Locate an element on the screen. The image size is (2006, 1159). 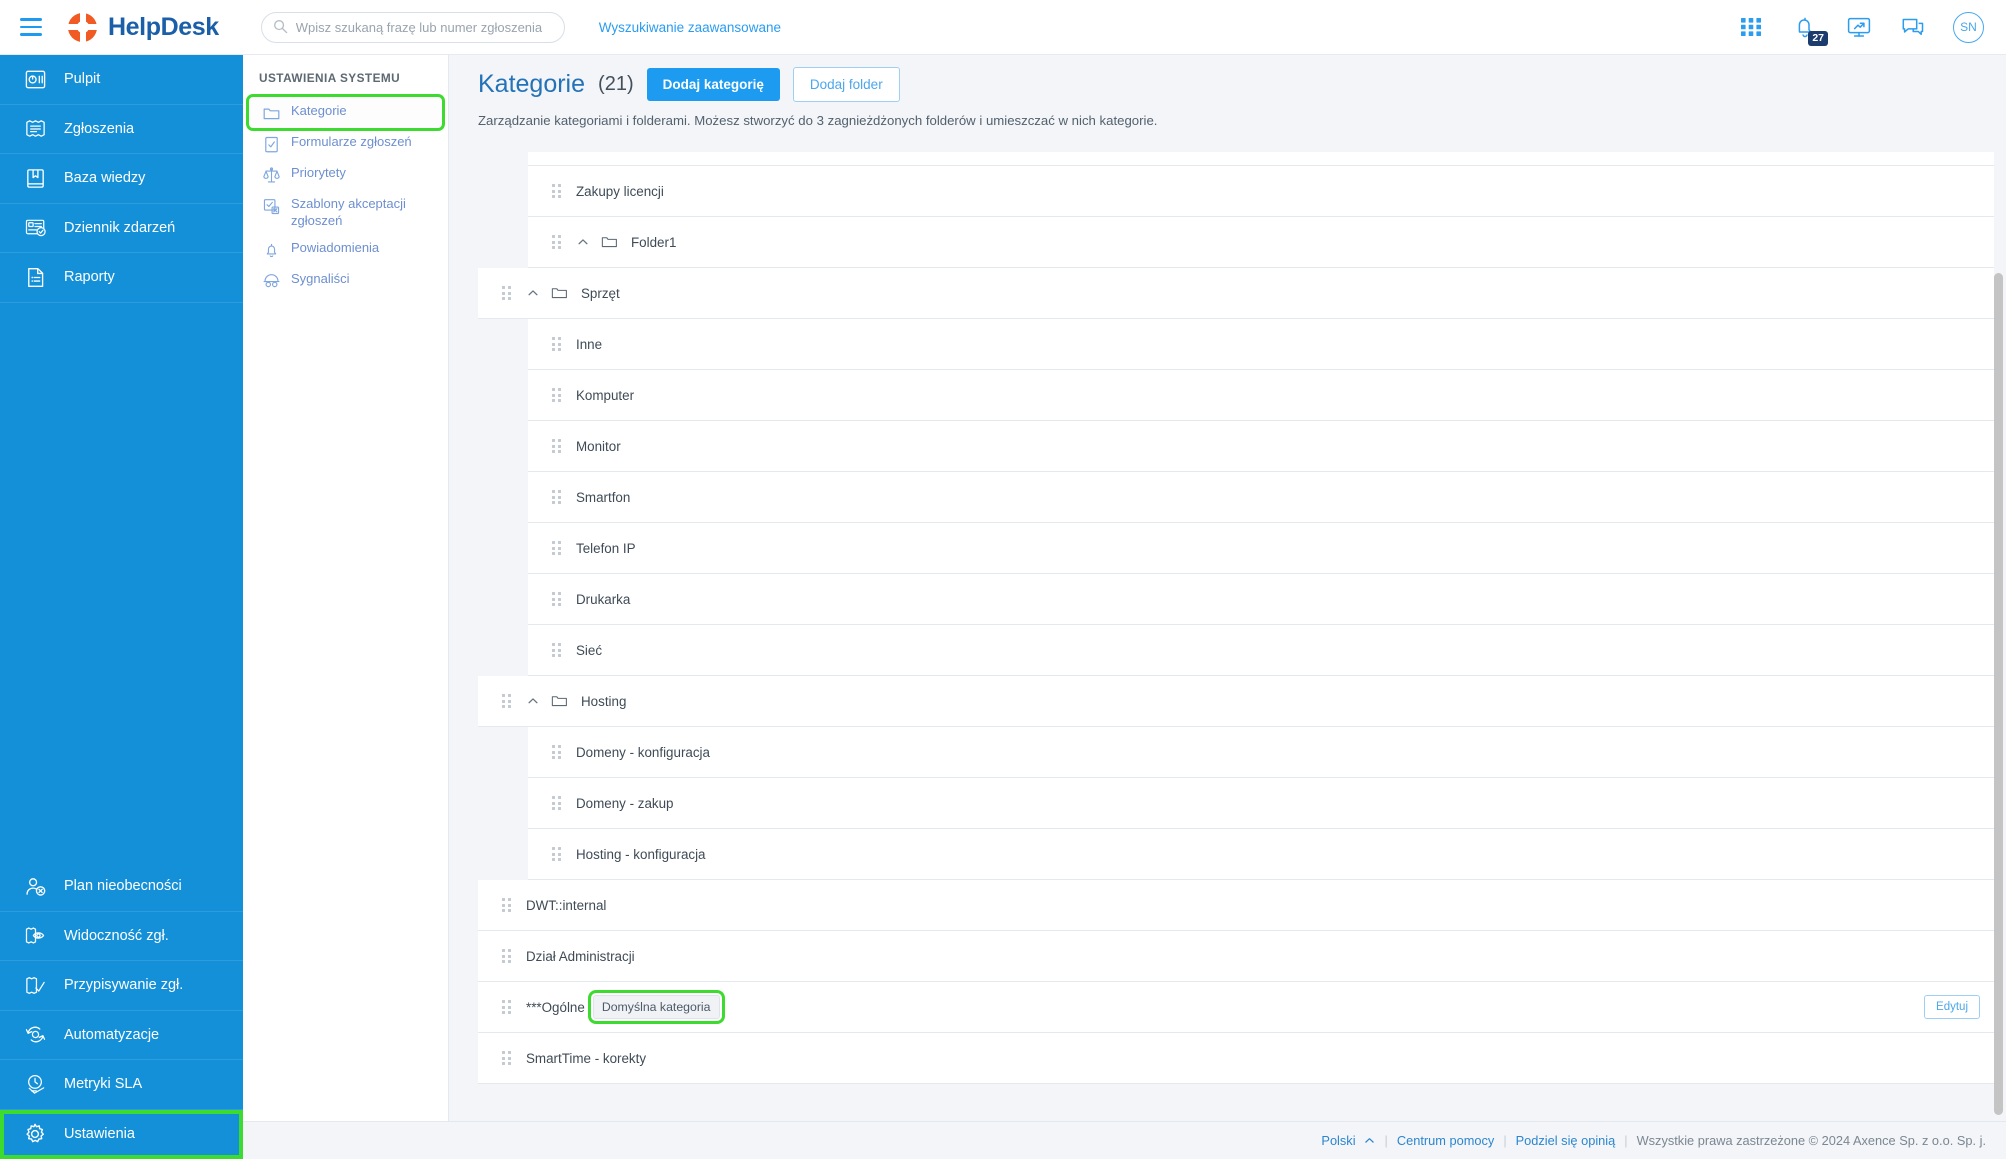
vertical-scrollbar is located at coordinates (1998, 588).